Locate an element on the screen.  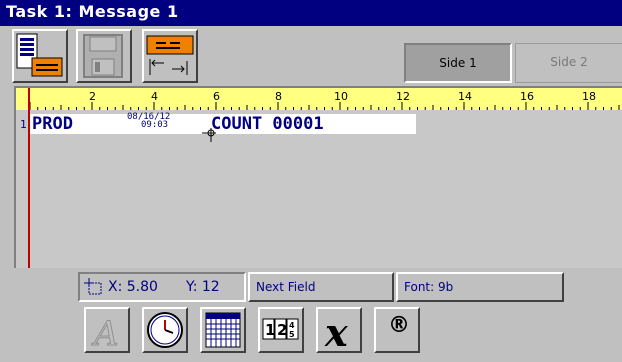
ruler-tick-label: 16 is located at coordinates (527, 96).